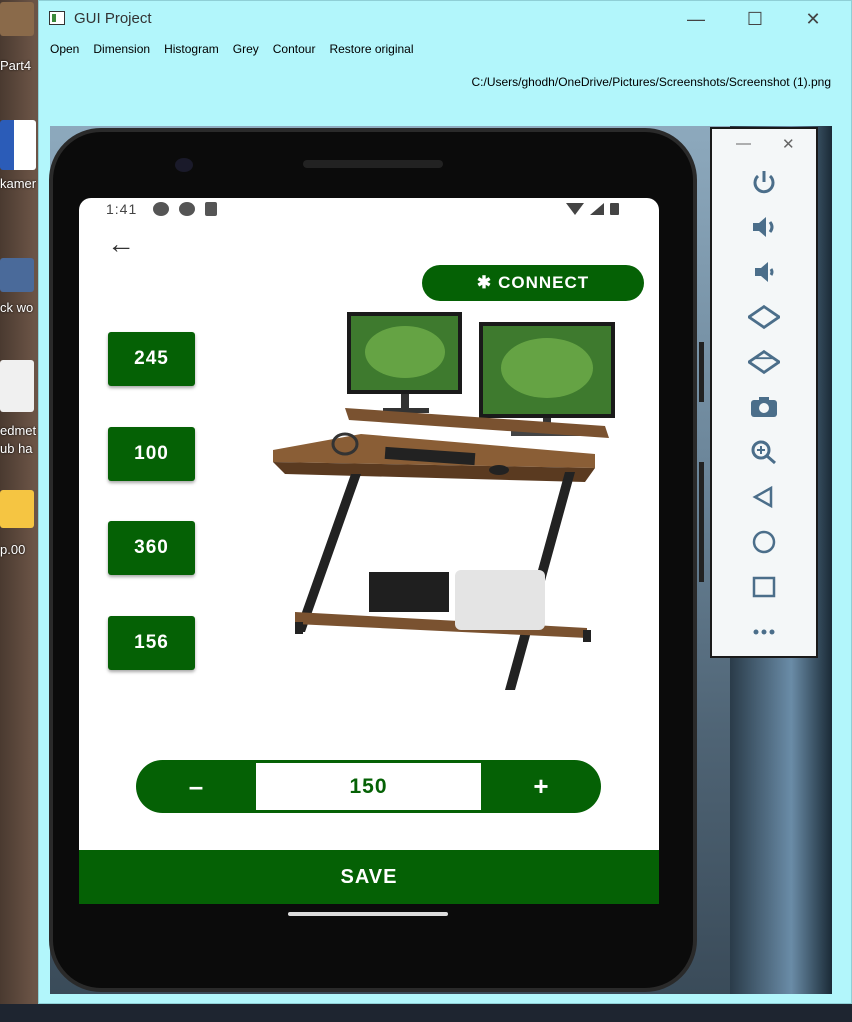  What do you see at coordinates (764, 542) in the screenshot?
I see `home-icon` at bounding box center [764, 542].